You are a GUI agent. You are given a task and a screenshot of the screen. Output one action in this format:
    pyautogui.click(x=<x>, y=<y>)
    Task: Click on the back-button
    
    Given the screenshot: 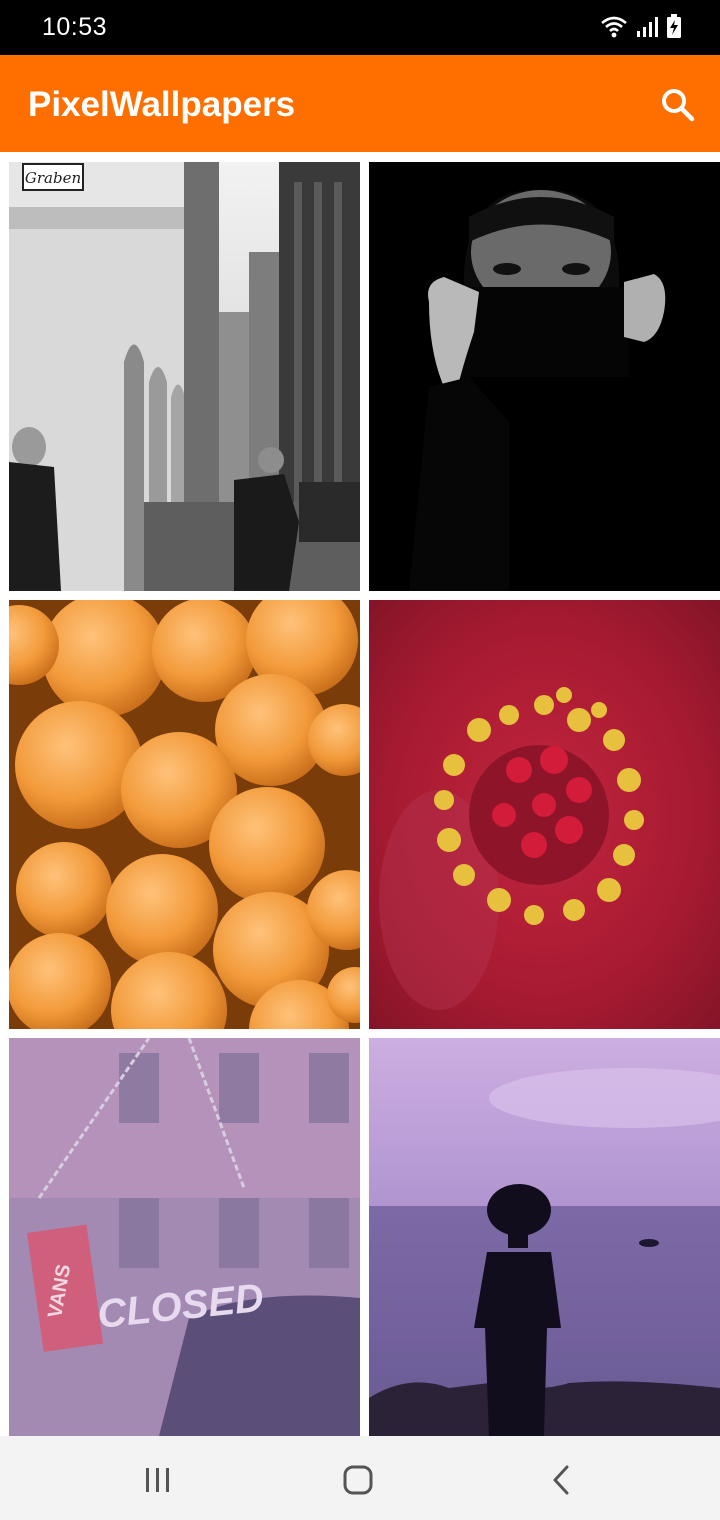 What is the action you would take?
    pyautogui.click(x=561, y=1480)
    